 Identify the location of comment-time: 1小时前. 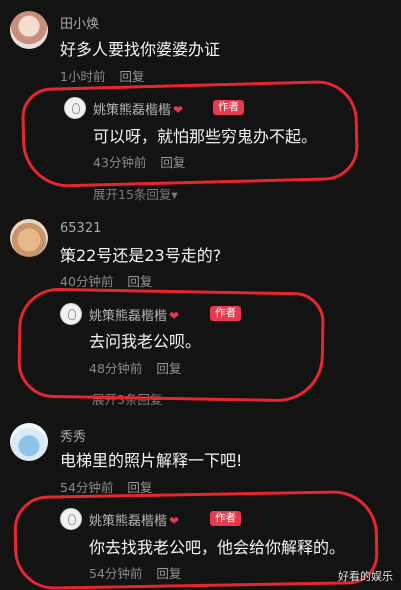
(83, 76).